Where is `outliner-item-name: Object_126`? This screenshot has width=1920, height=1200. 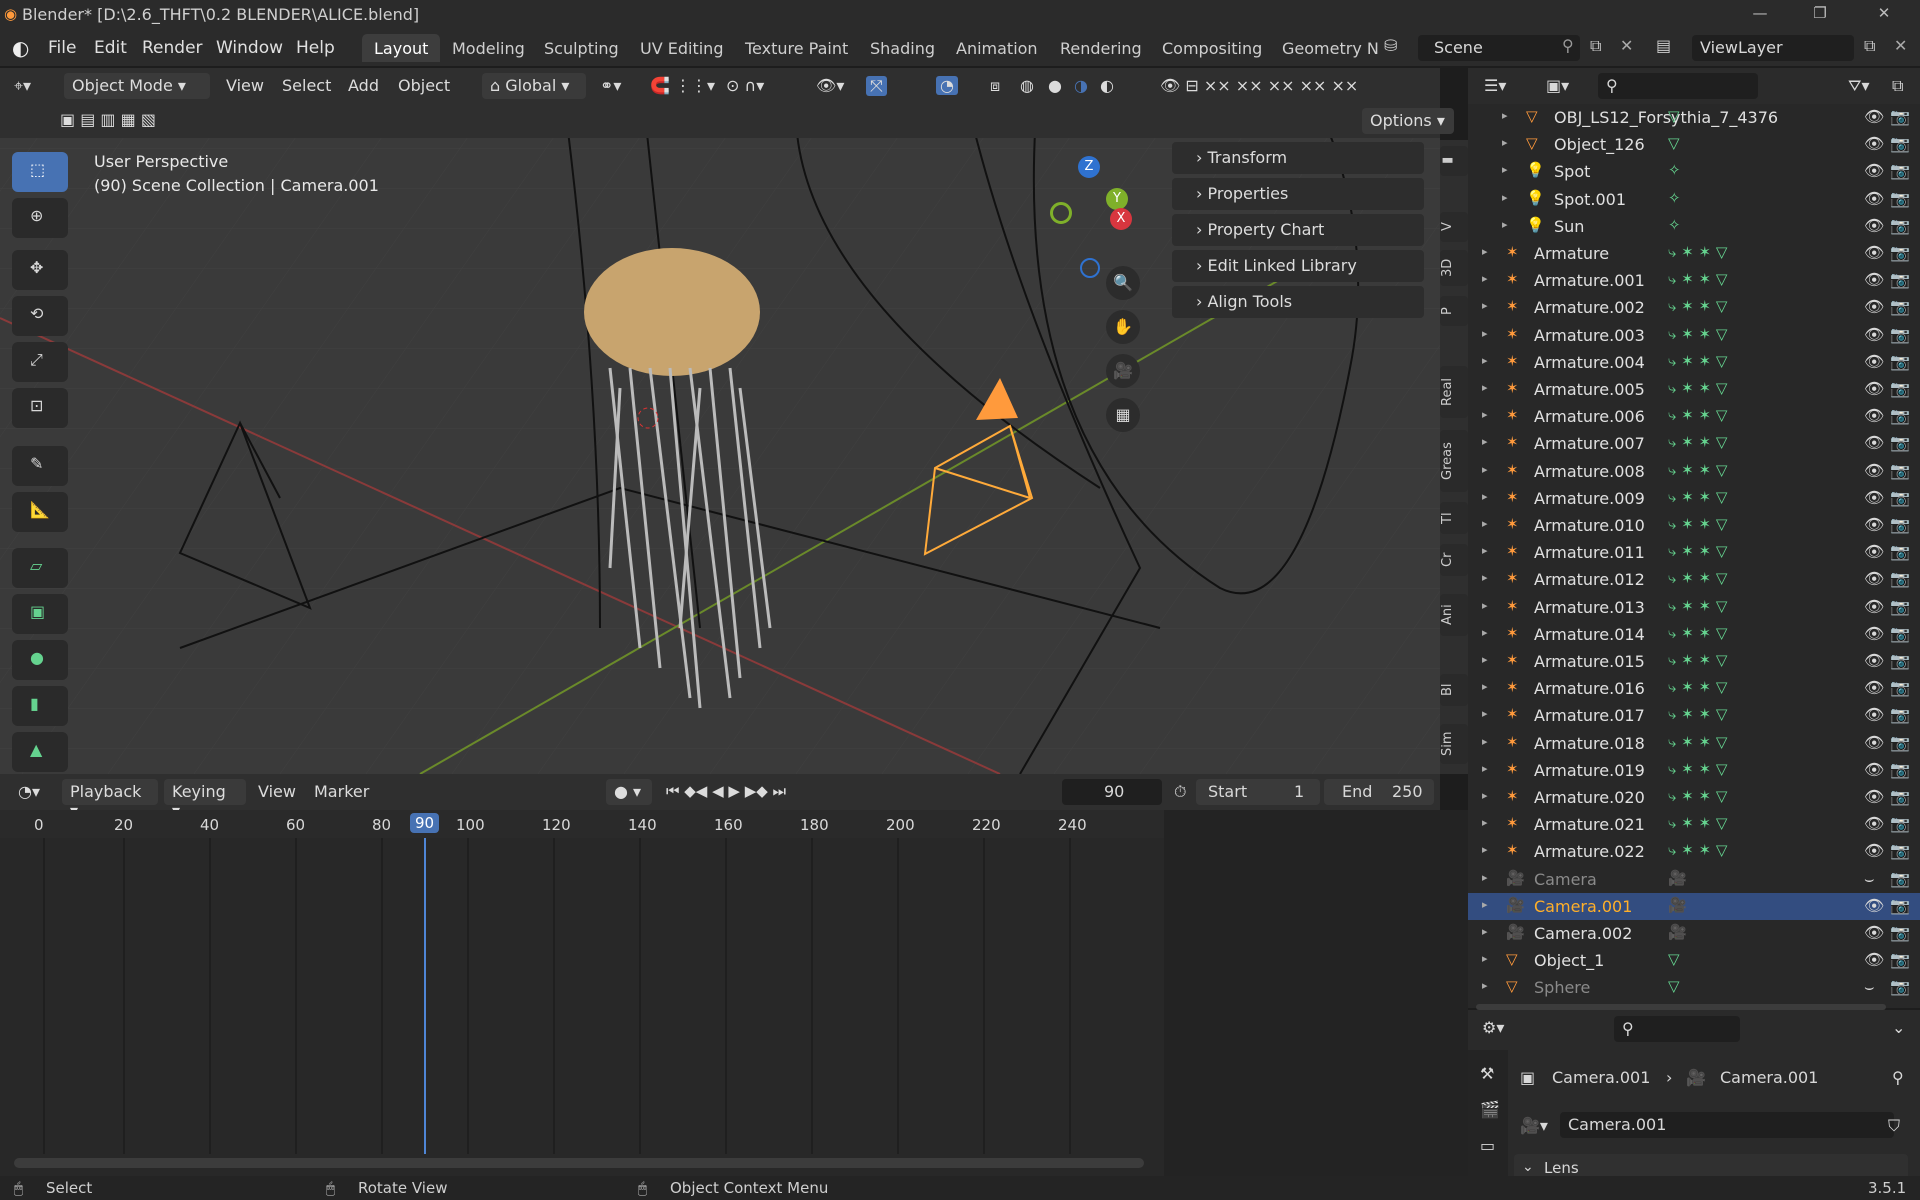
outliner-item-name: Object_126 is located at coordinates (1599, 144).